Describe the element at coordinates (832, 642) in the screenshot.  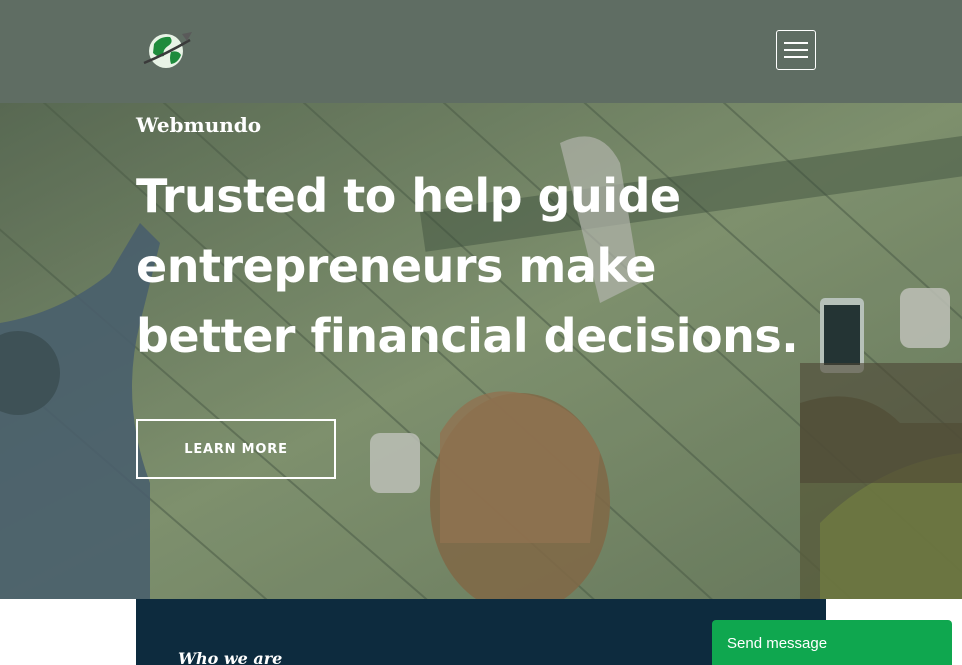
I see `send-message-button: Send message` at that location.